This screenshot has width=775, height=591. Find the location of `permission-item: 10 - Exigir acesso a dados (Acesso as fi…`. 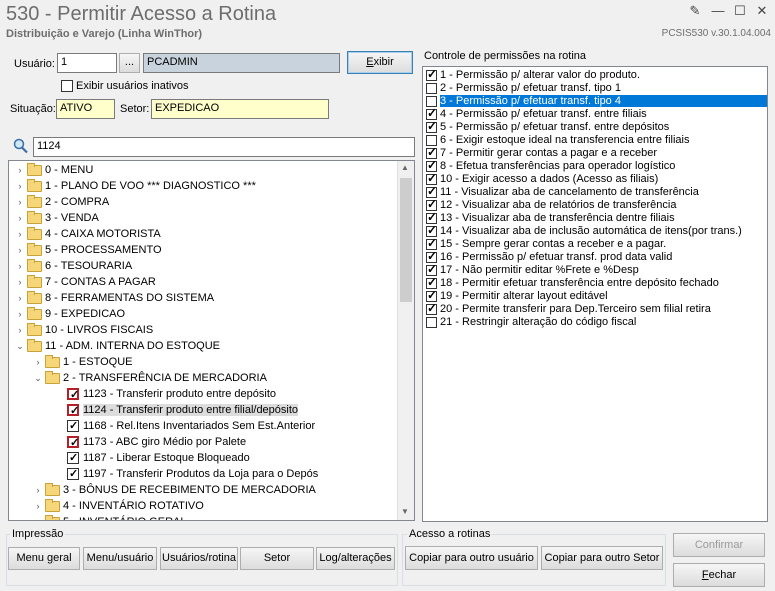

permission-item: 10 - Exigir acesso a dados (Acesso as fi… is located at coordinates (595, 179).